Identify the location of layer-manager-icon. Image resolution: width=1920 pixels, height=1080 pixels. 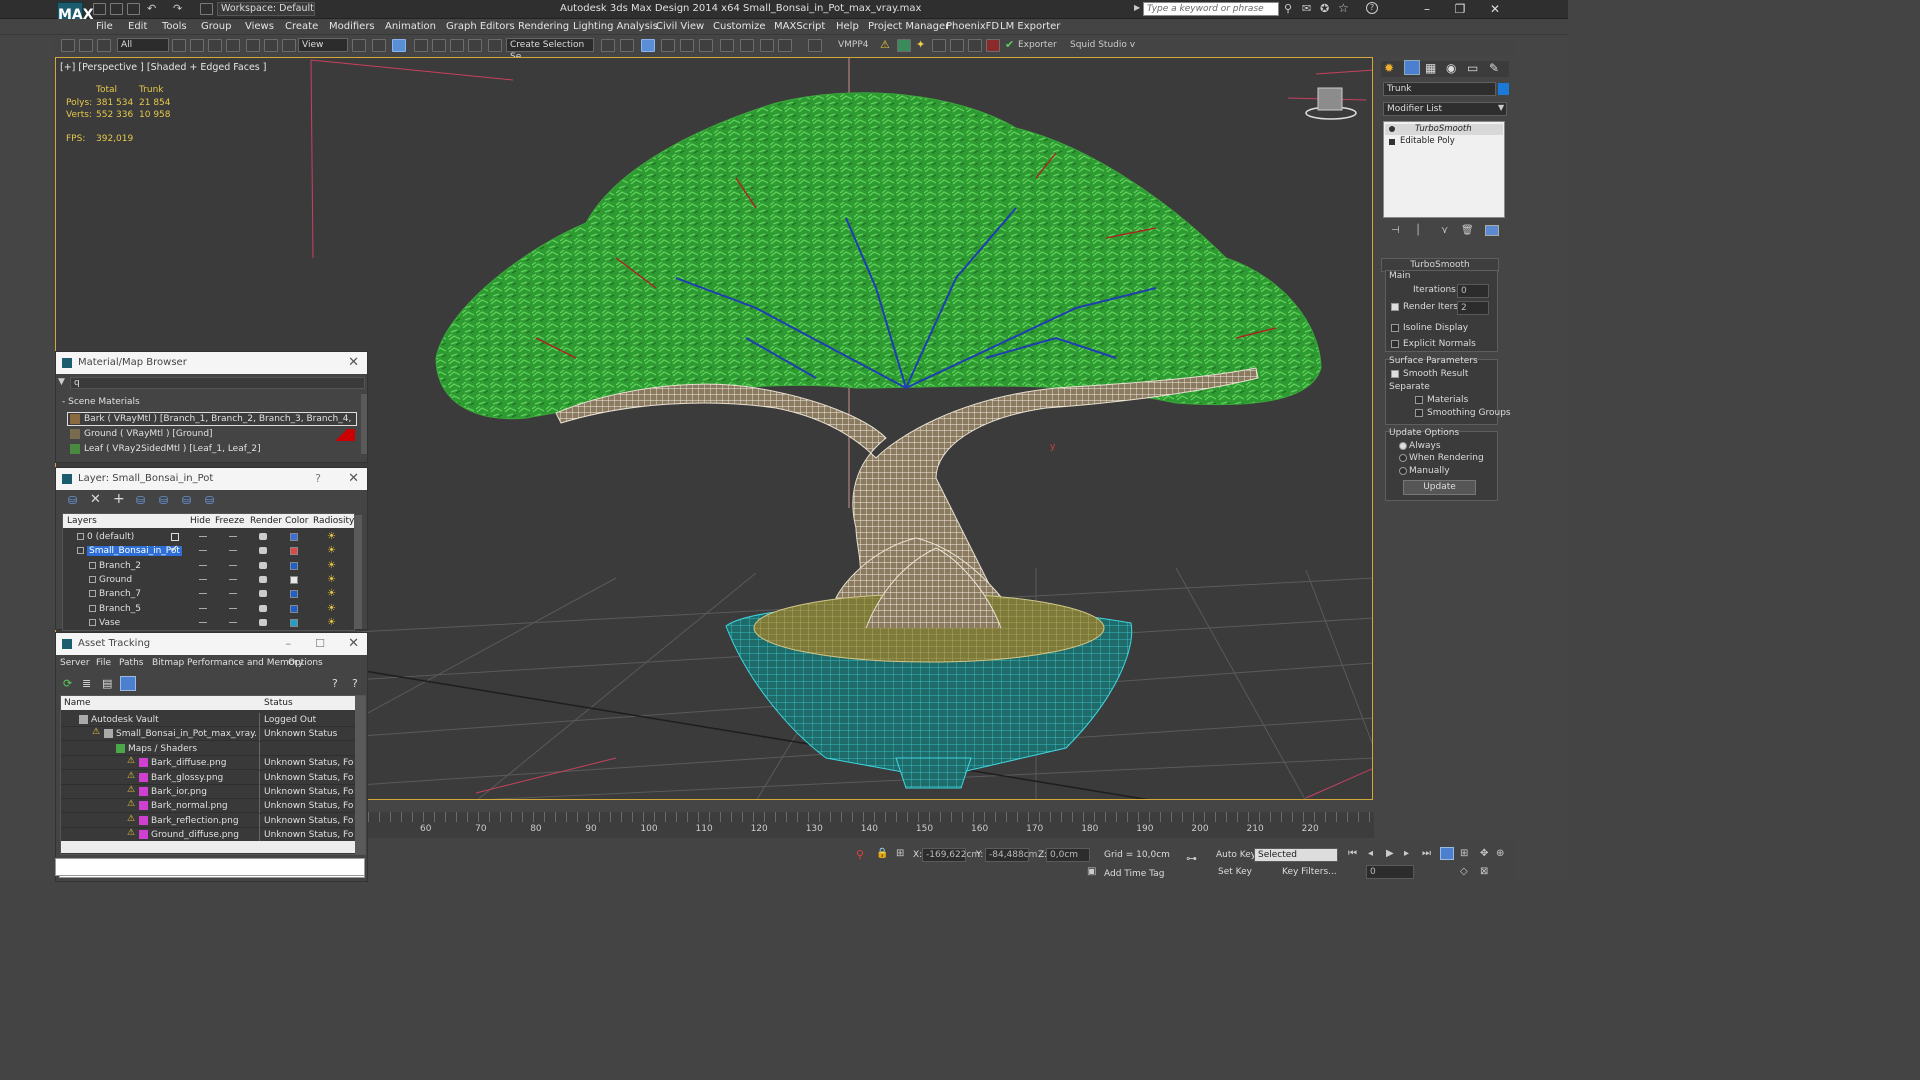
(648, 45).